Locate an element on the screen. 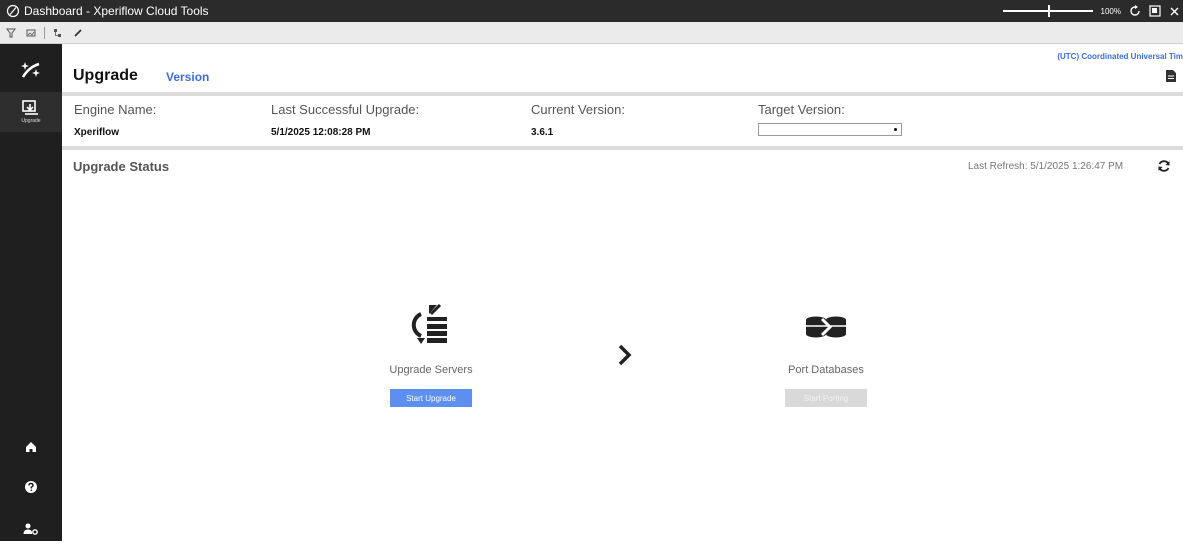 The height and width of the screenshot is (544, 1183). info-divider is located at coordinates (622, 148).